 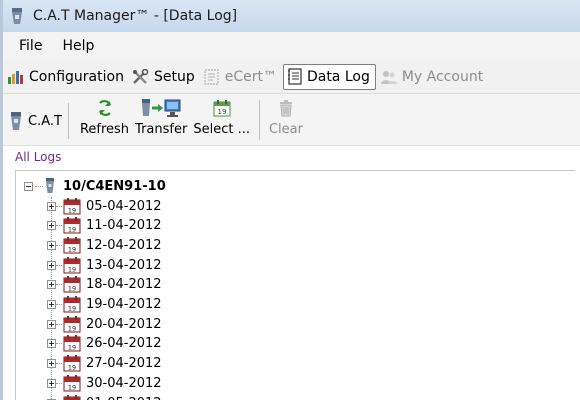 What do you see at coordinates (28, 186) in the screenshot?
I see `collapse-toggle` at bounding box center [28, 186].